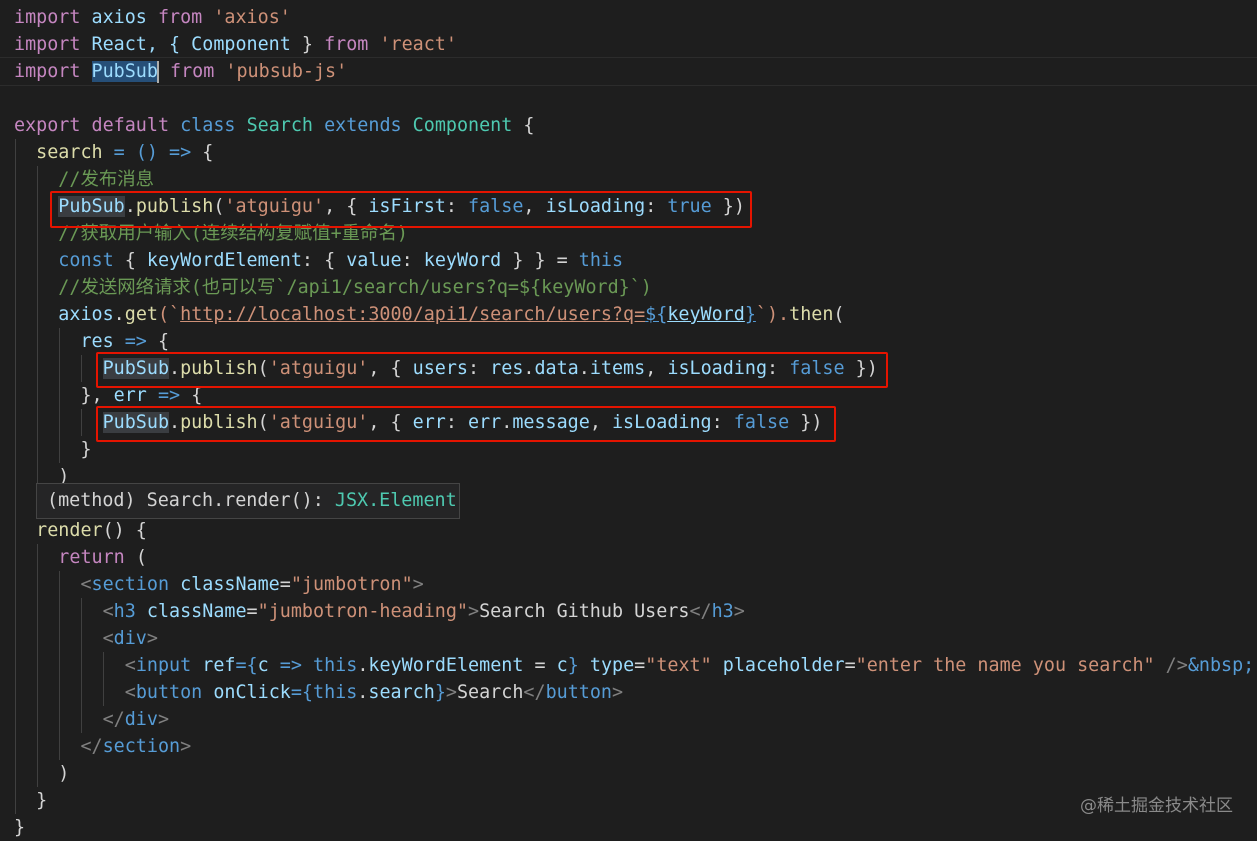 The image size is (1257, 841). I want to click on code-line-31: }, so click(19, 827).